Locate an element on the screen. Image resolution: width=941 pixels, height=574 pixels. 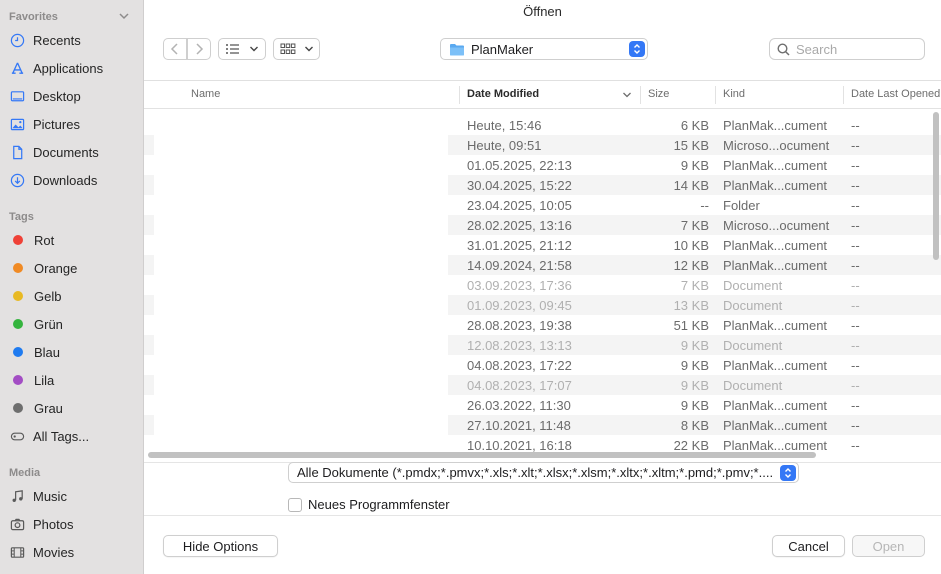
table-row: 28.02.2025, 13:16 7 KB Microso...ocument -- is located at coordinates (542, 225).